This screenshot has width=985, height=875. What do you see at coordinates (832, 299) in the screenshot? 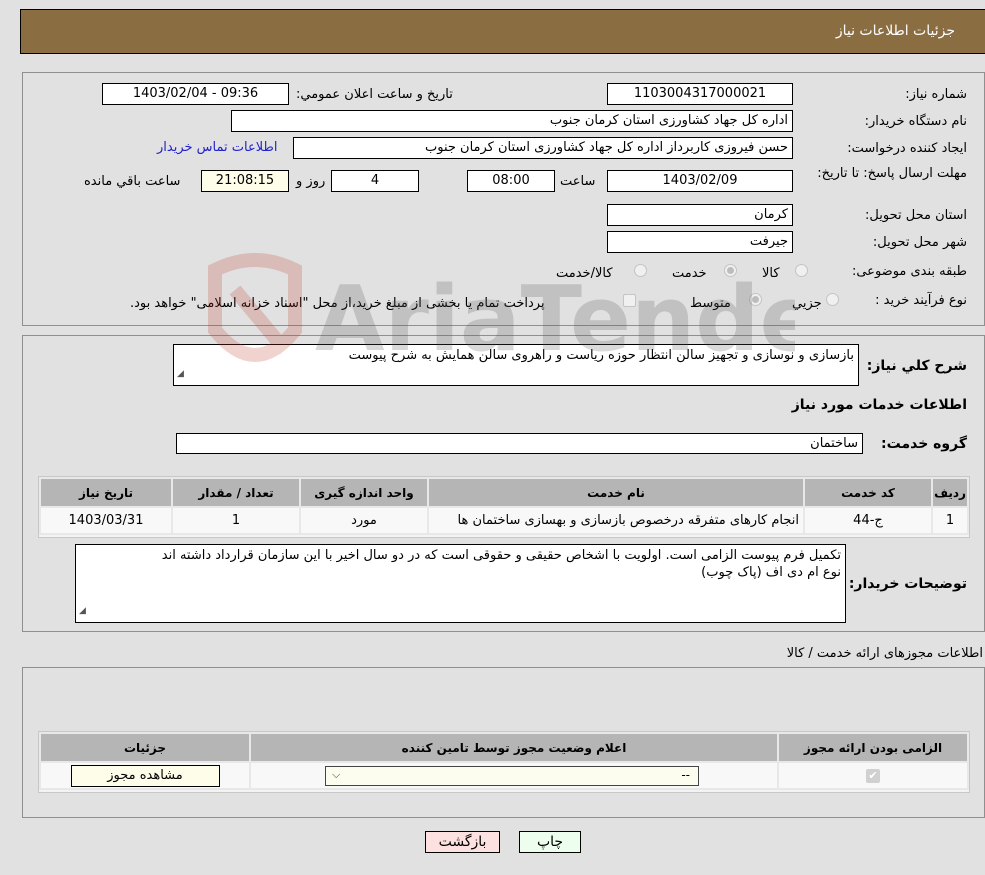
I see `process-radio-minor` at bounding box center [832, 299].